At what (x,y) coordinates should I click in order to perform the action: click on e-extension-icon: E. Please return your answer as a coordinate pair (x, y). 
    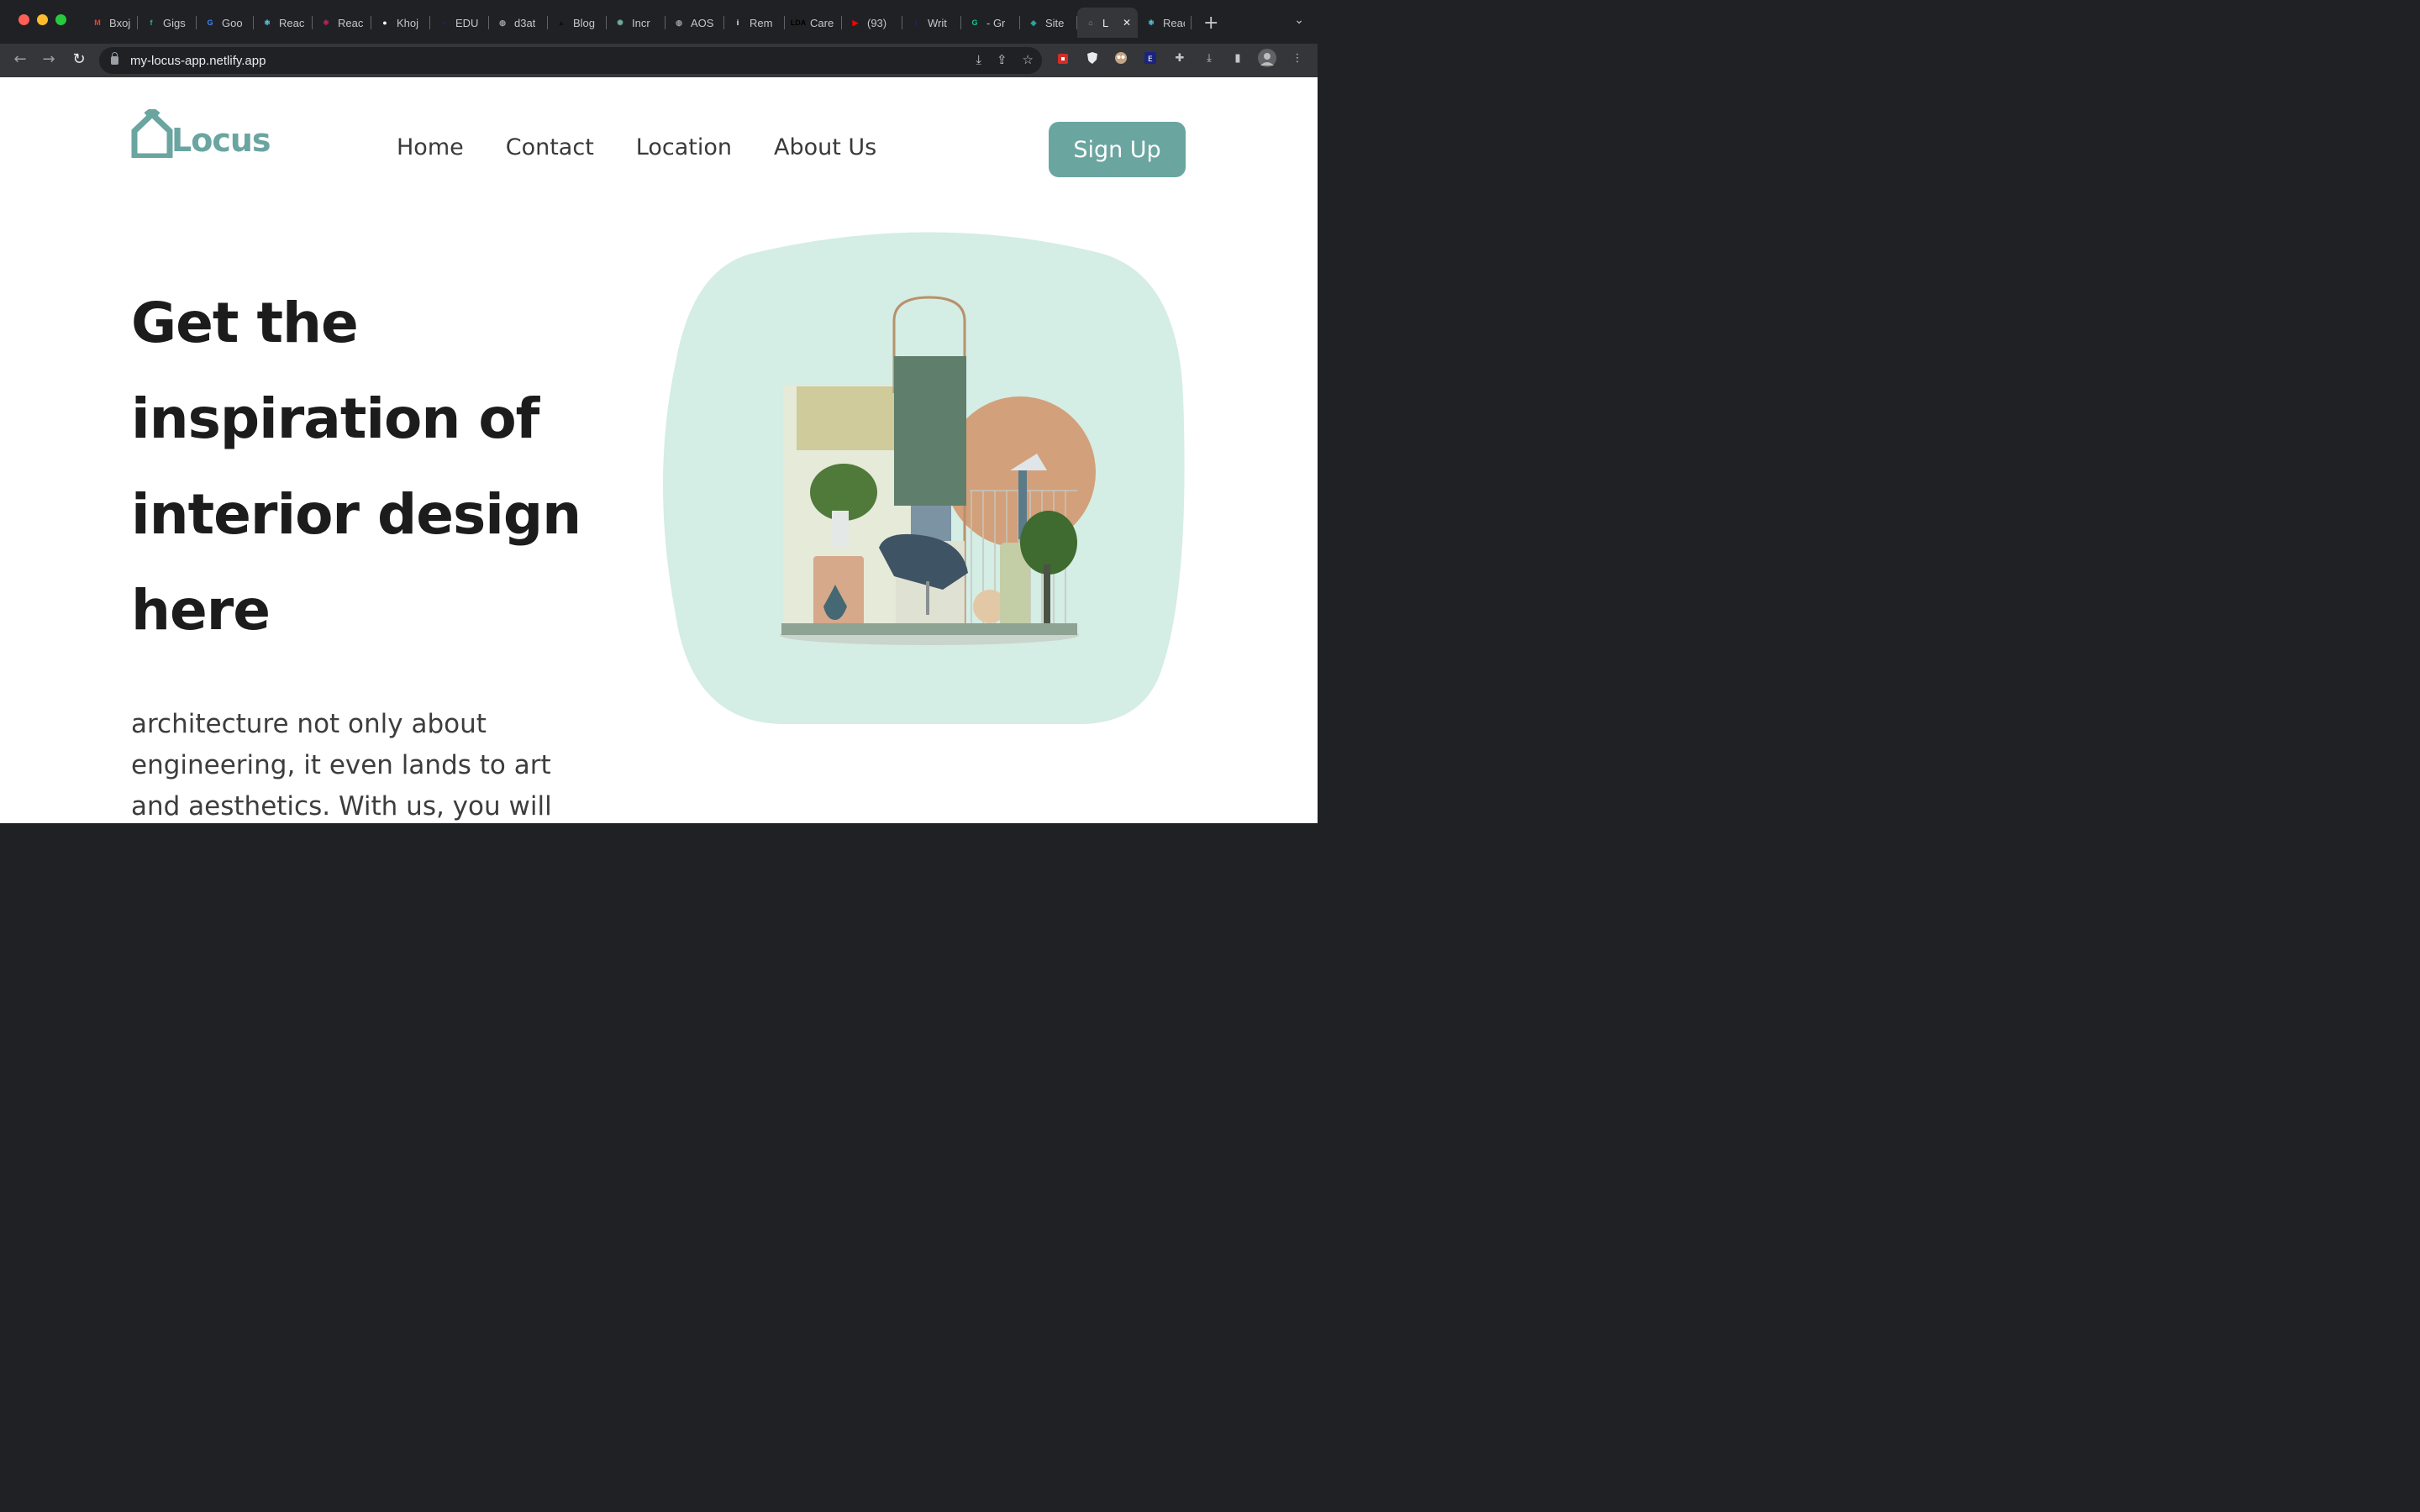
    Looking at the image, I should click on (1150, 58).